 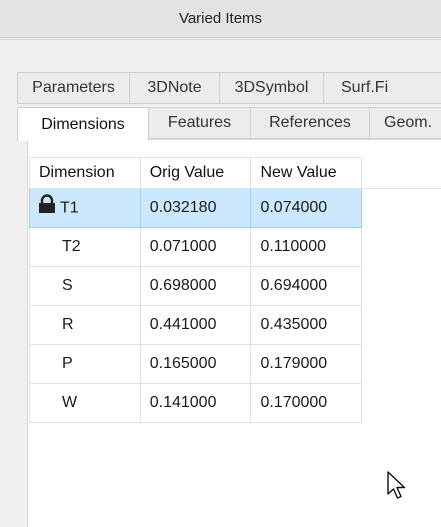 I want to click on title-divider, so click(x=220, y=39).